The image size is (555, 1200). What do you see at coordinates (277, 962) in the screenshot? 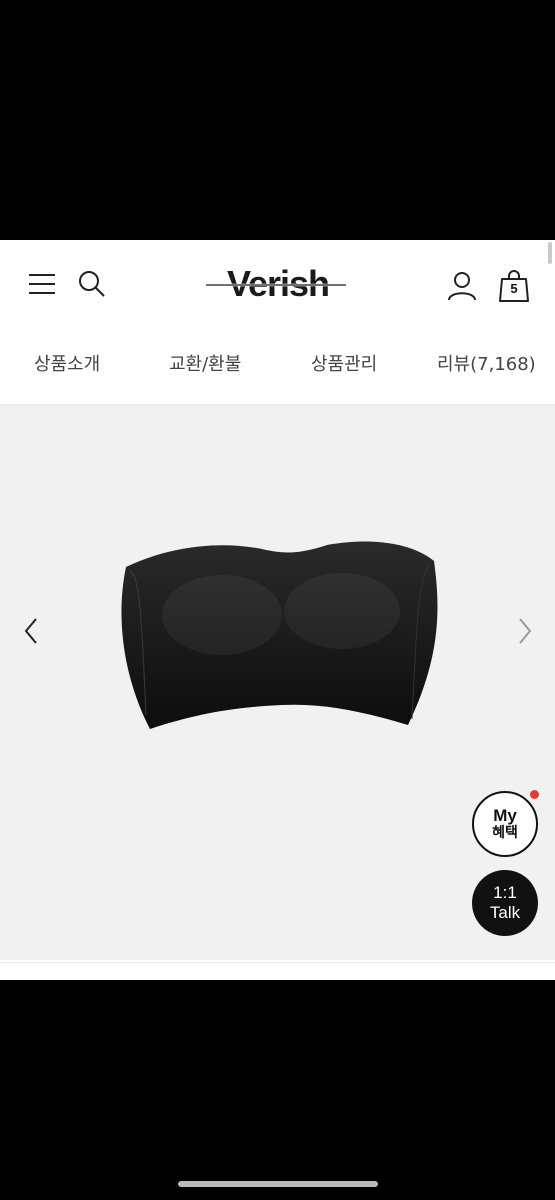
I see `gallery-divider` at bounding box center [277, 962].